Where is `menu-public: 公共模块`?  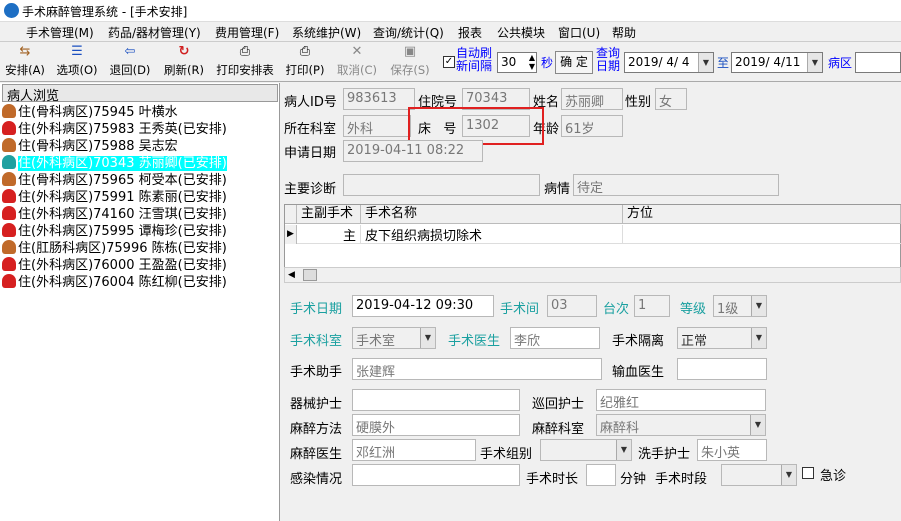 menu-public: 公共模块 is located at coordinates (521, 32).